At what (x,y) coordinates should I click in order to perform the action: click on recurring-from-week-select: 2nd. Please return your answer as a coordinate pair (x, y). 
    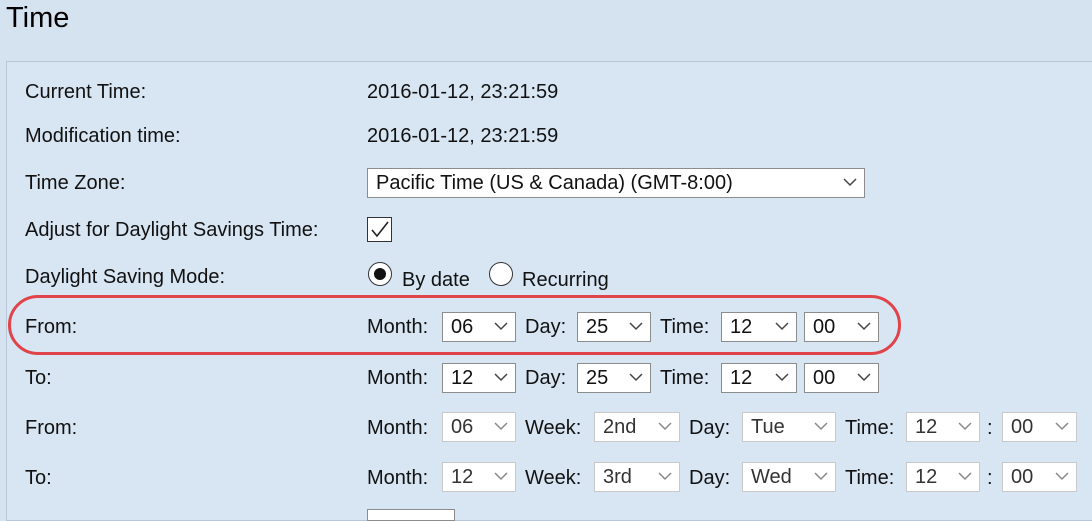
    Looking at the image, I should click on (637, 427).